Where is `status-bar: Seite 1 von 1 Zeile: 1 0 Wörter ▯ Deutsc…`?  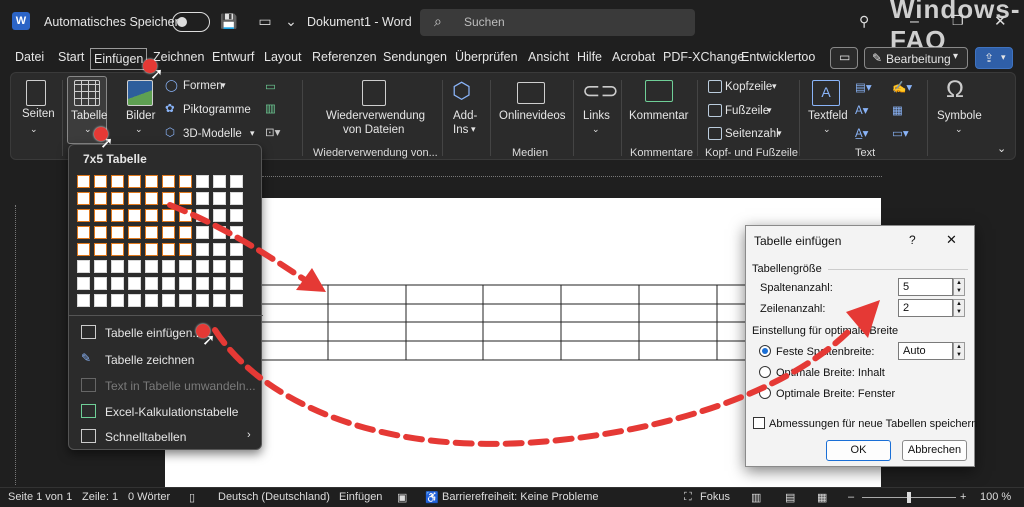 status-bar: Seite 1 von 1 Zeile: 1 0 Wörter ▯ Deutsc… is located at coordinates (512, 497).